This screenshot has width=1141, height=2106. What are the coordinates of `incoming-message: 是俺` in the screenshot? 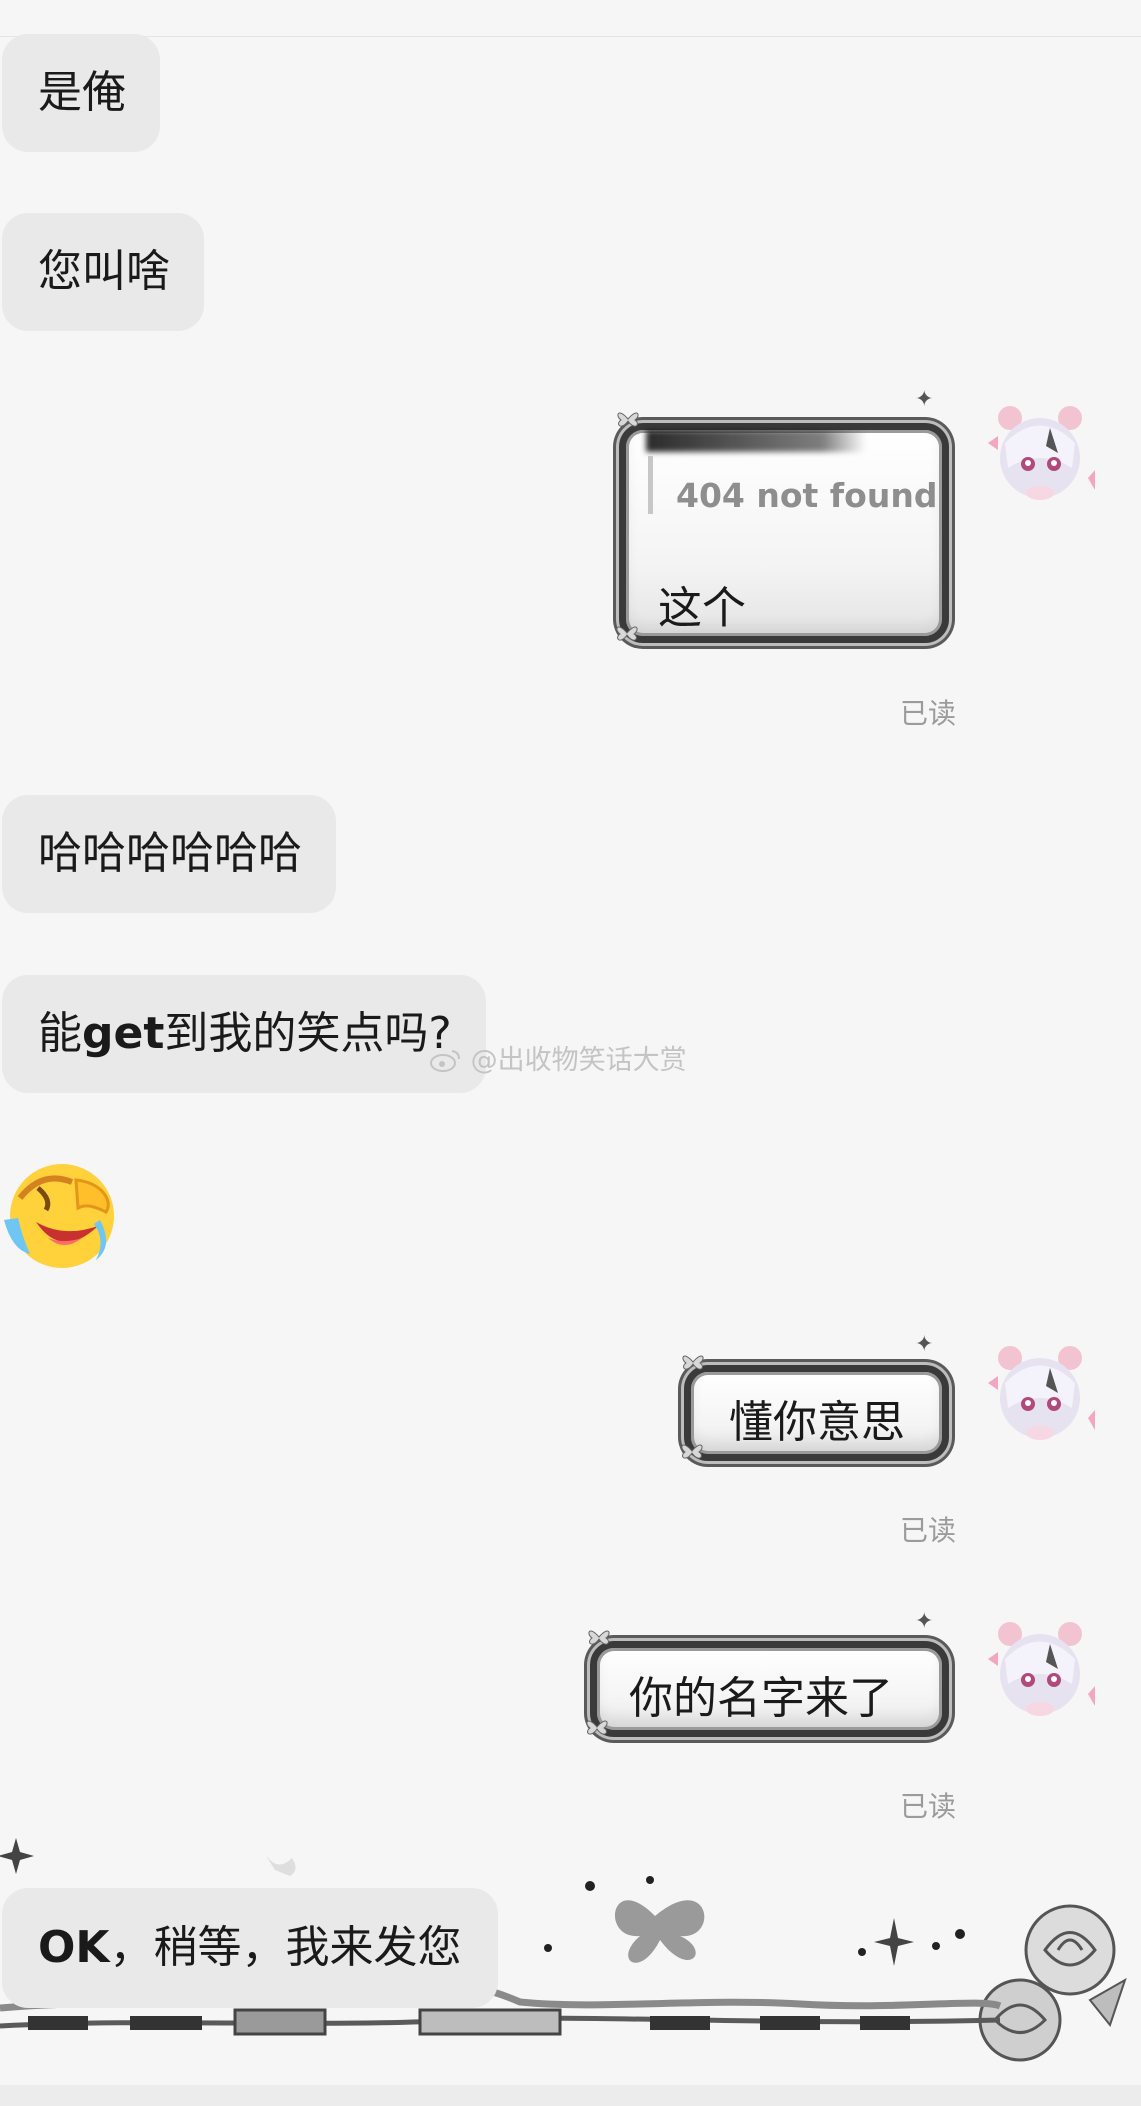 It's located at (81, 93).